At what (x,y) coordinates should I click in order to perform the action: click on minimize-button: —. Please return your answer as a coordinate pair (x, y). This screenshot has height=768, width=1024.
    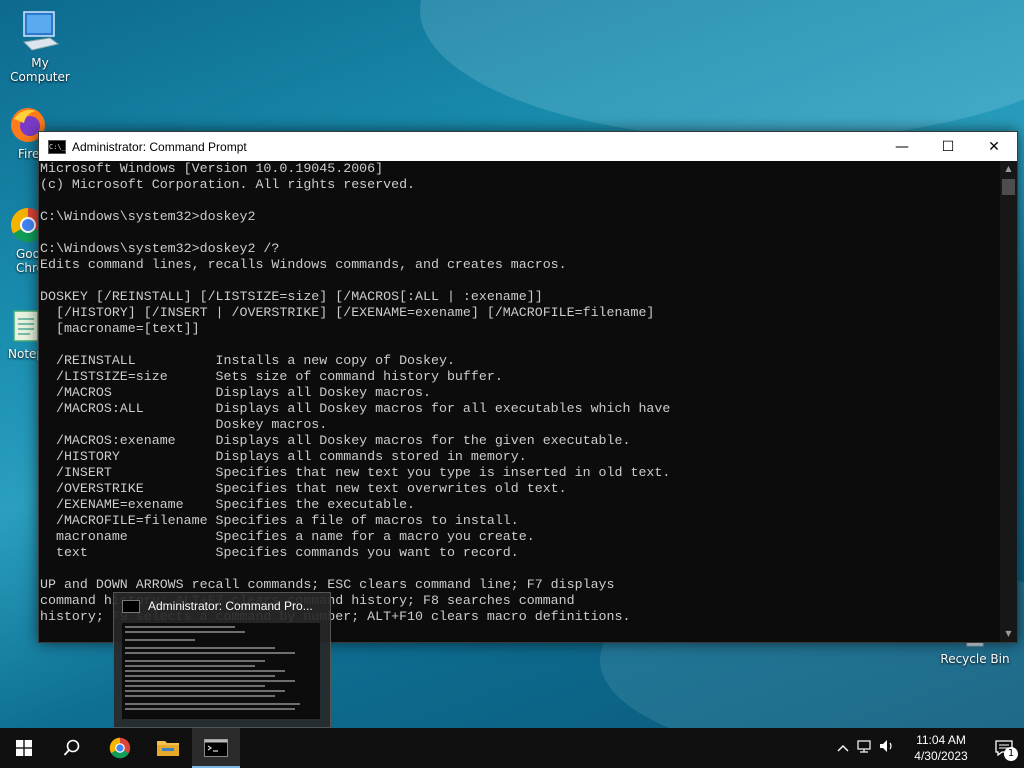
    Looking at the image, I should click on (902, 146).